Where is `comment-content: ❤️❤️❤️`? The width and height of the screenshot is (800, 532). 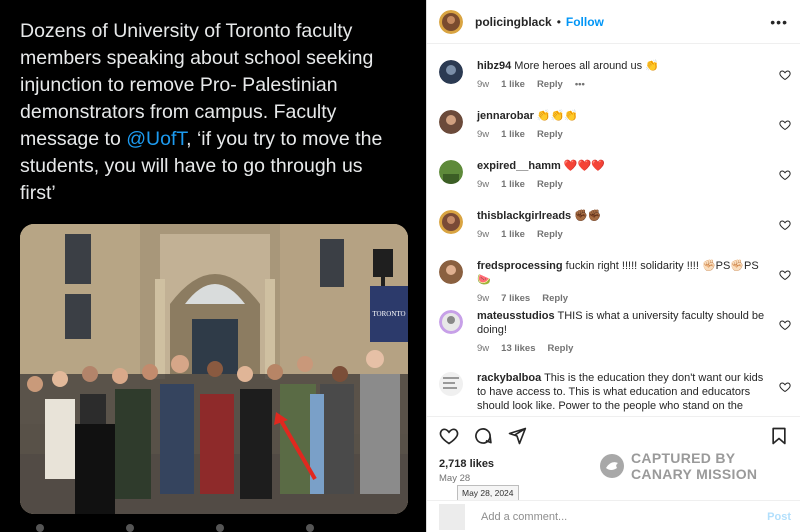 comment-content: ❤️❤️❤️ is located at coordinates (584, 166).